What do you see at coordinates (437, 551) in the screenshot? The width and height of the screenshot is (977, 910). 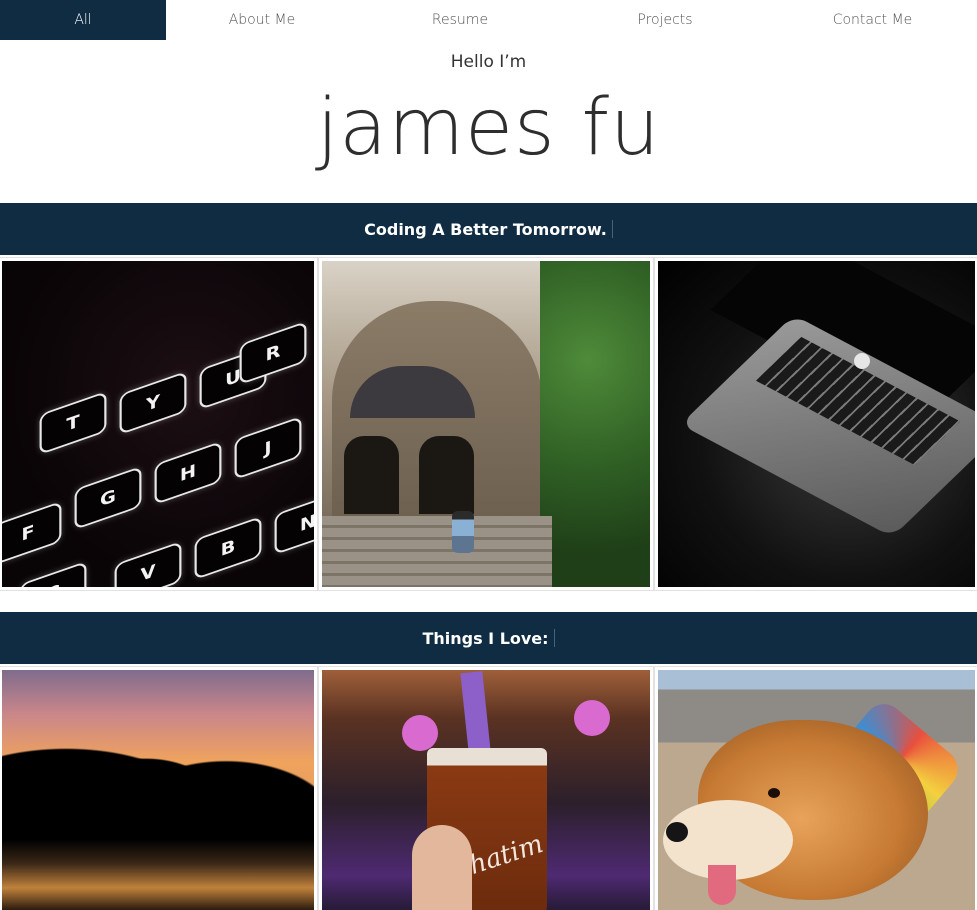 I see `stone-steps` at bounding box center [437, 551].